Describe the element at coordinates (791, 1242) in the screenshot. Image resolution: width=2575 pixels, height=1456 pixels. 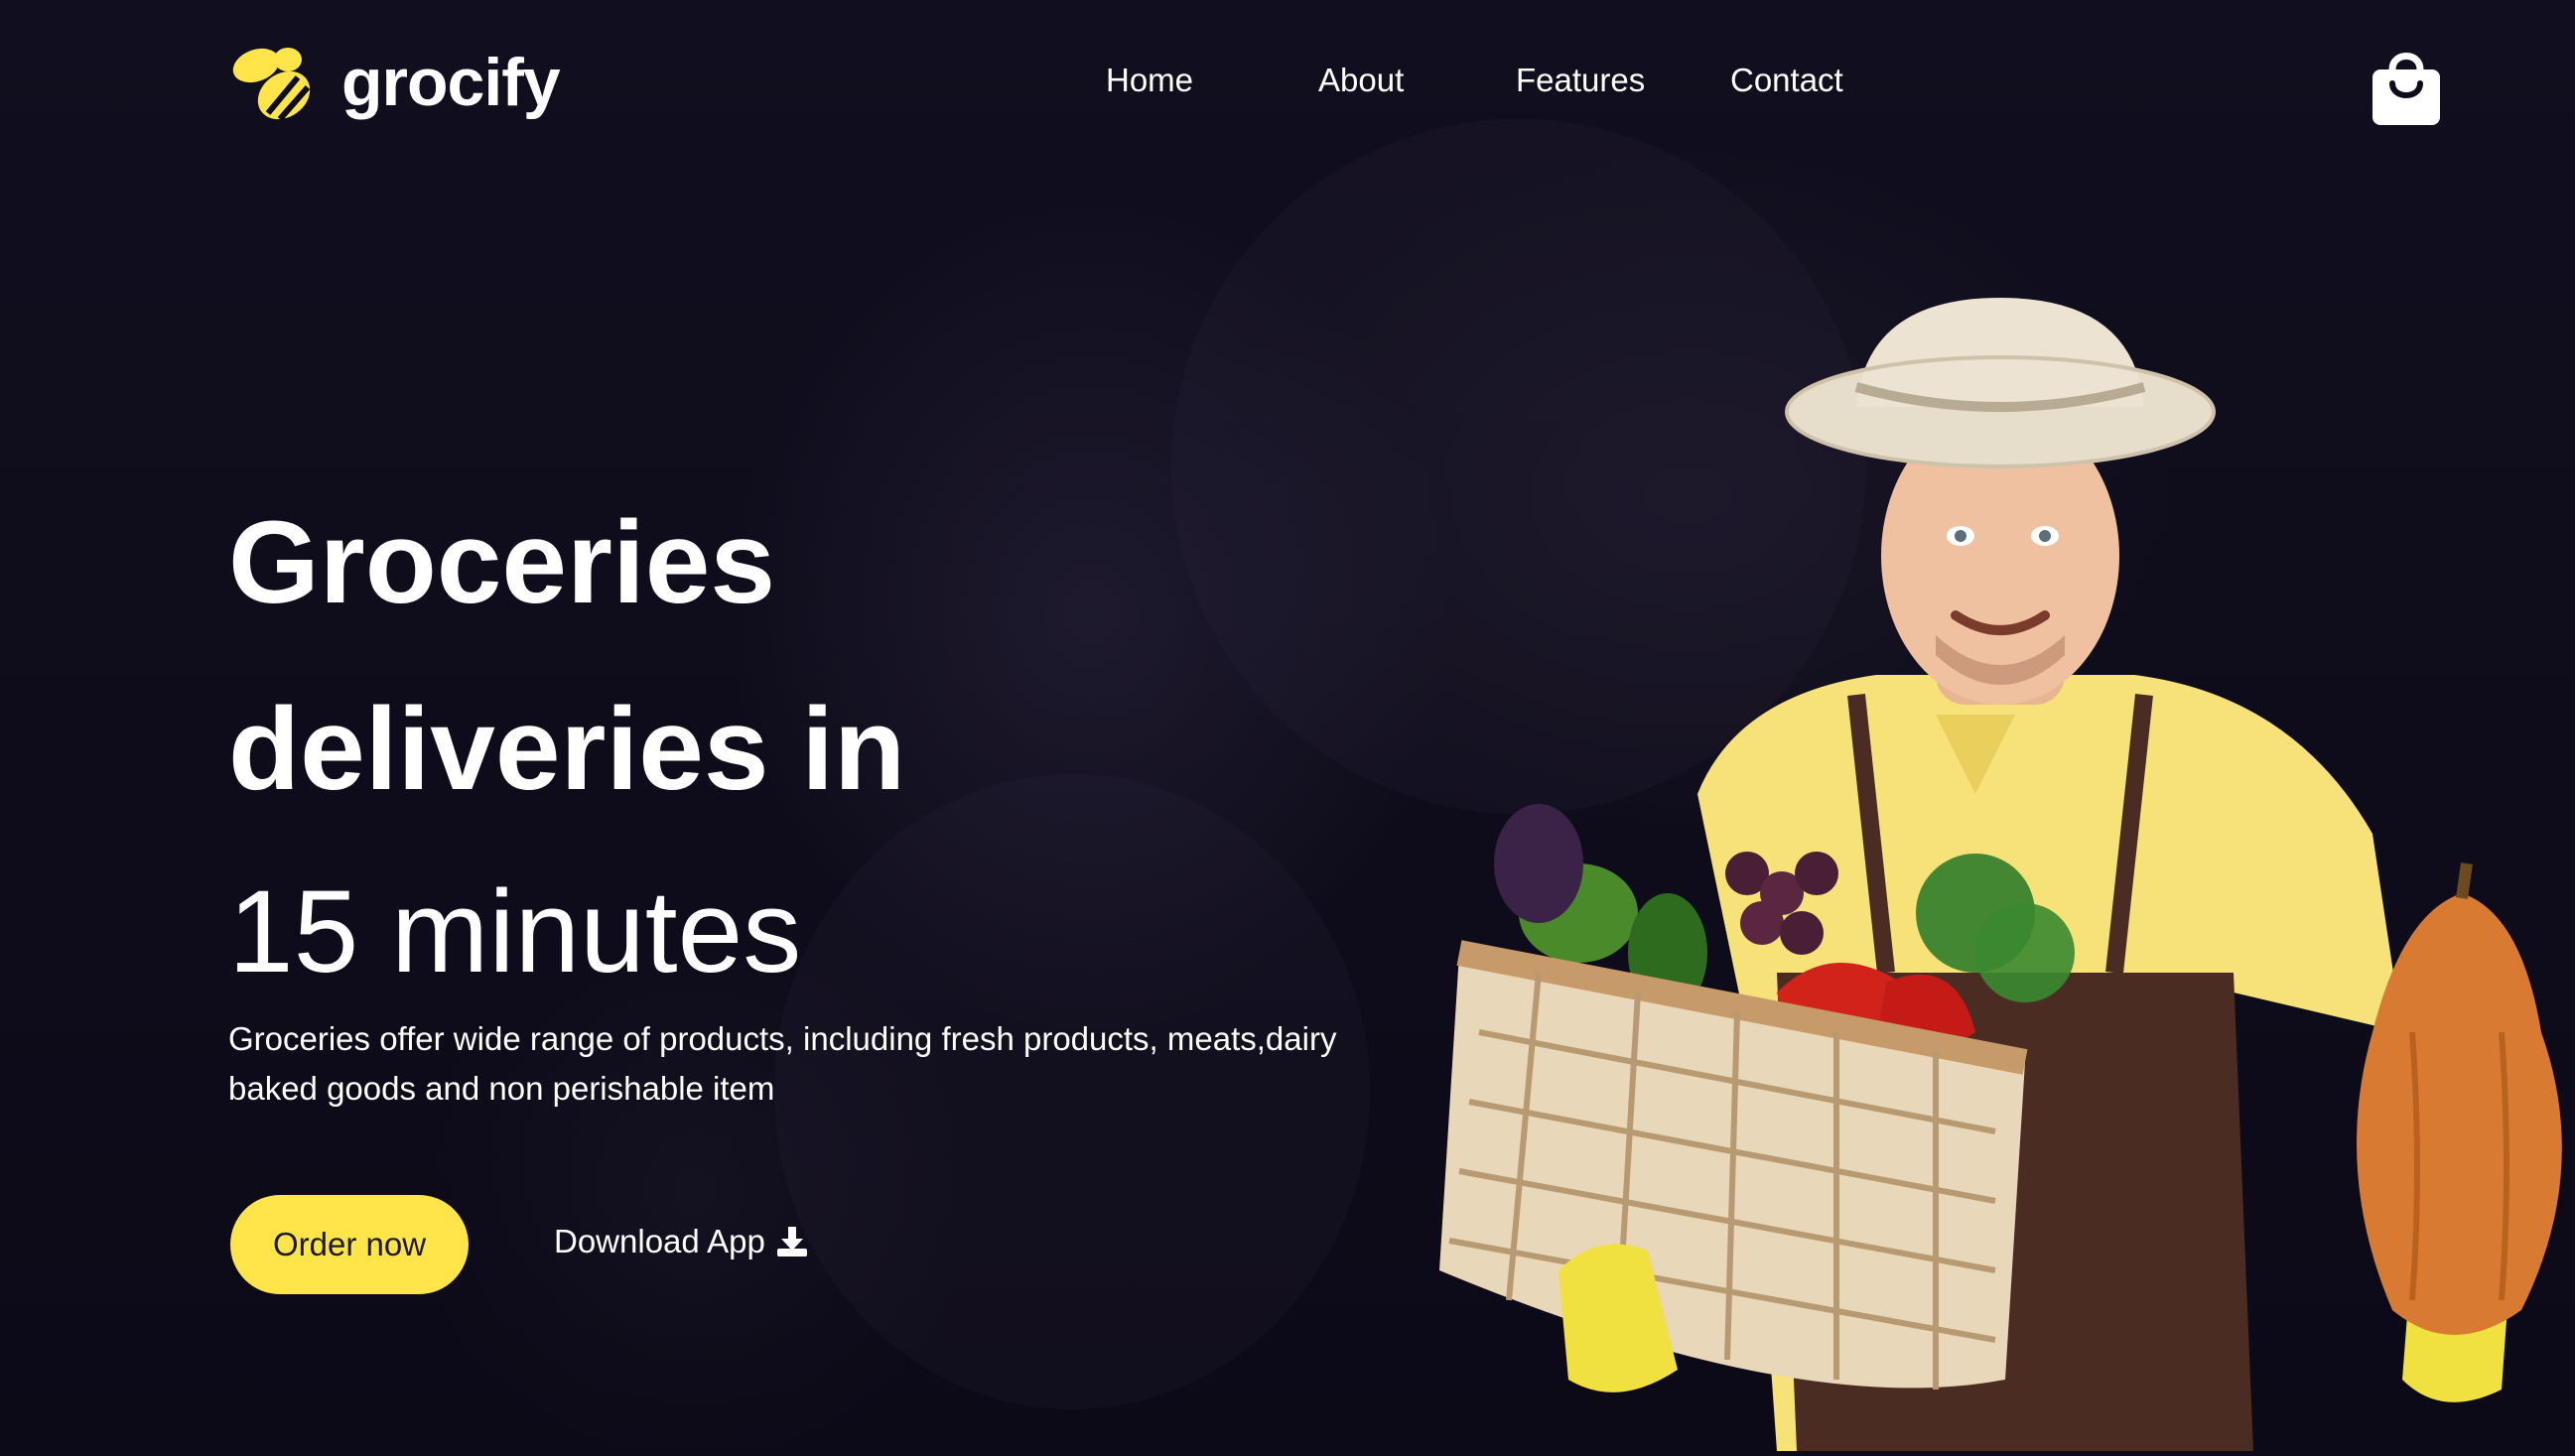
I see `download-icon` at that location.